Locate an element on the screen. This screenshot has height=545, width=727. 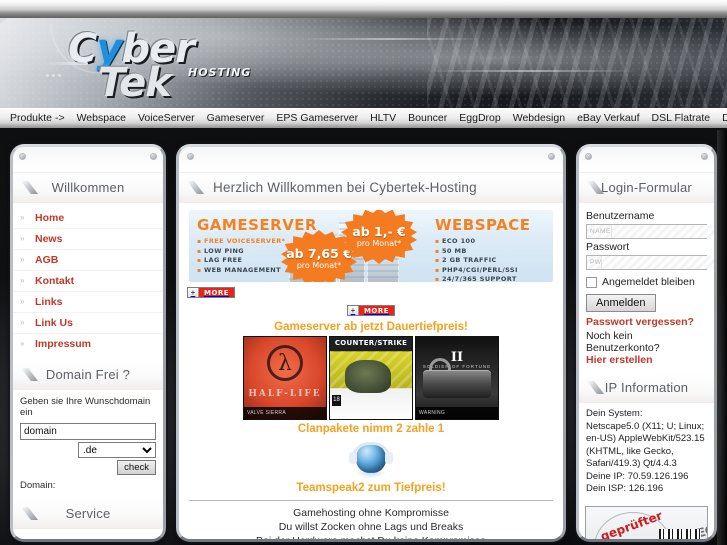
domain-input is located at coordinates (88, 431).